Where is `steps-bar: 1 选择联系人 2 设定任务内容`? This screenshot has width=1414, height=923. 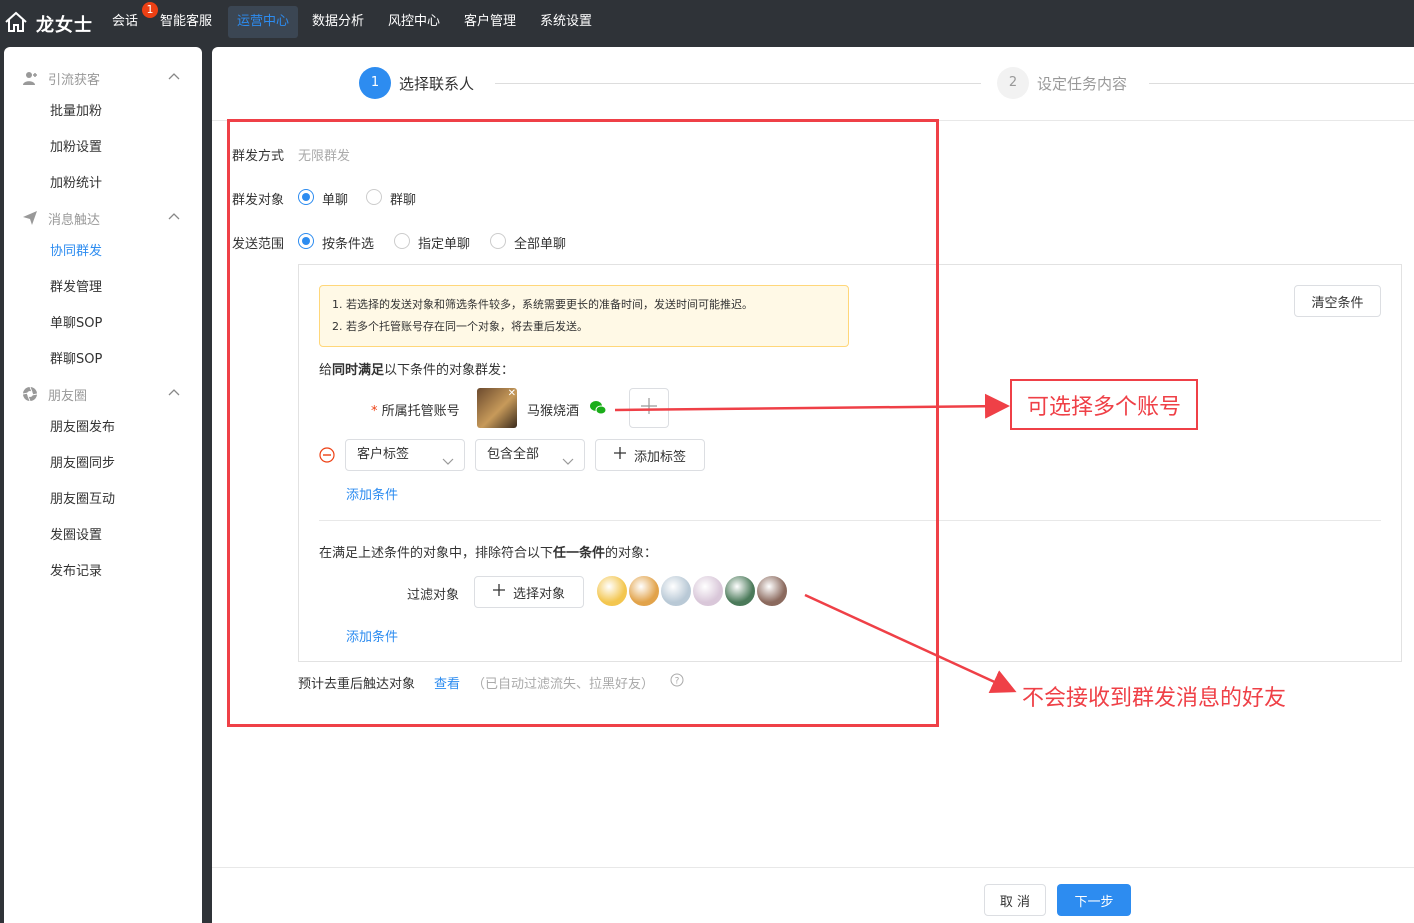 steps-bar: 1 选择联系人 2 设定任务内容 is located at coordinates (813, 84).